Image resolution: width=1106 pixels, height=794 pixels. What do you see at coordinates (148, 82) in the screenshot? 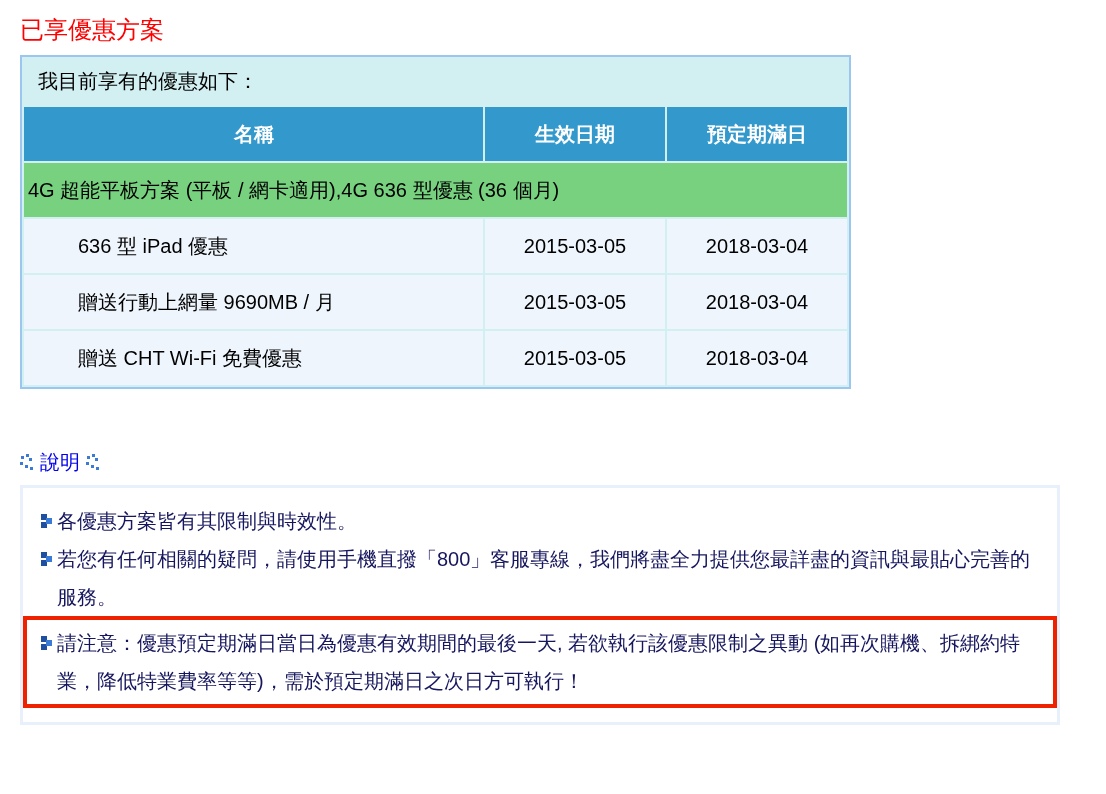
I see `table-caption: 我目前享有的優惠如下：` at bounding box center [148, 82].